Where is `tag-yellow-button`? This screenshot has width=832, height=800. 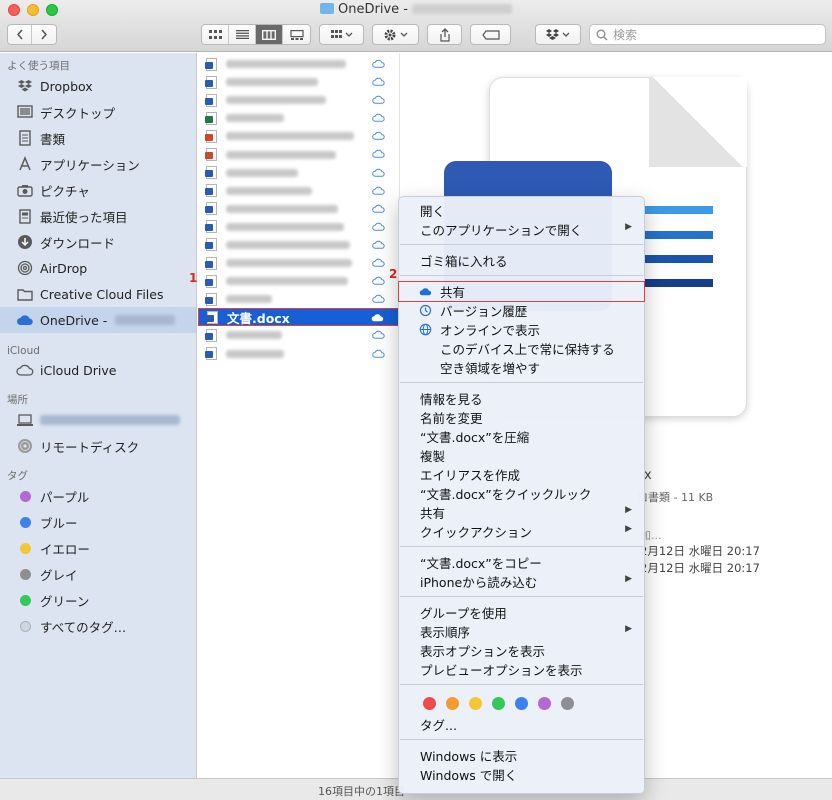 tag-yellow-button is located at coordinates (475, 703).